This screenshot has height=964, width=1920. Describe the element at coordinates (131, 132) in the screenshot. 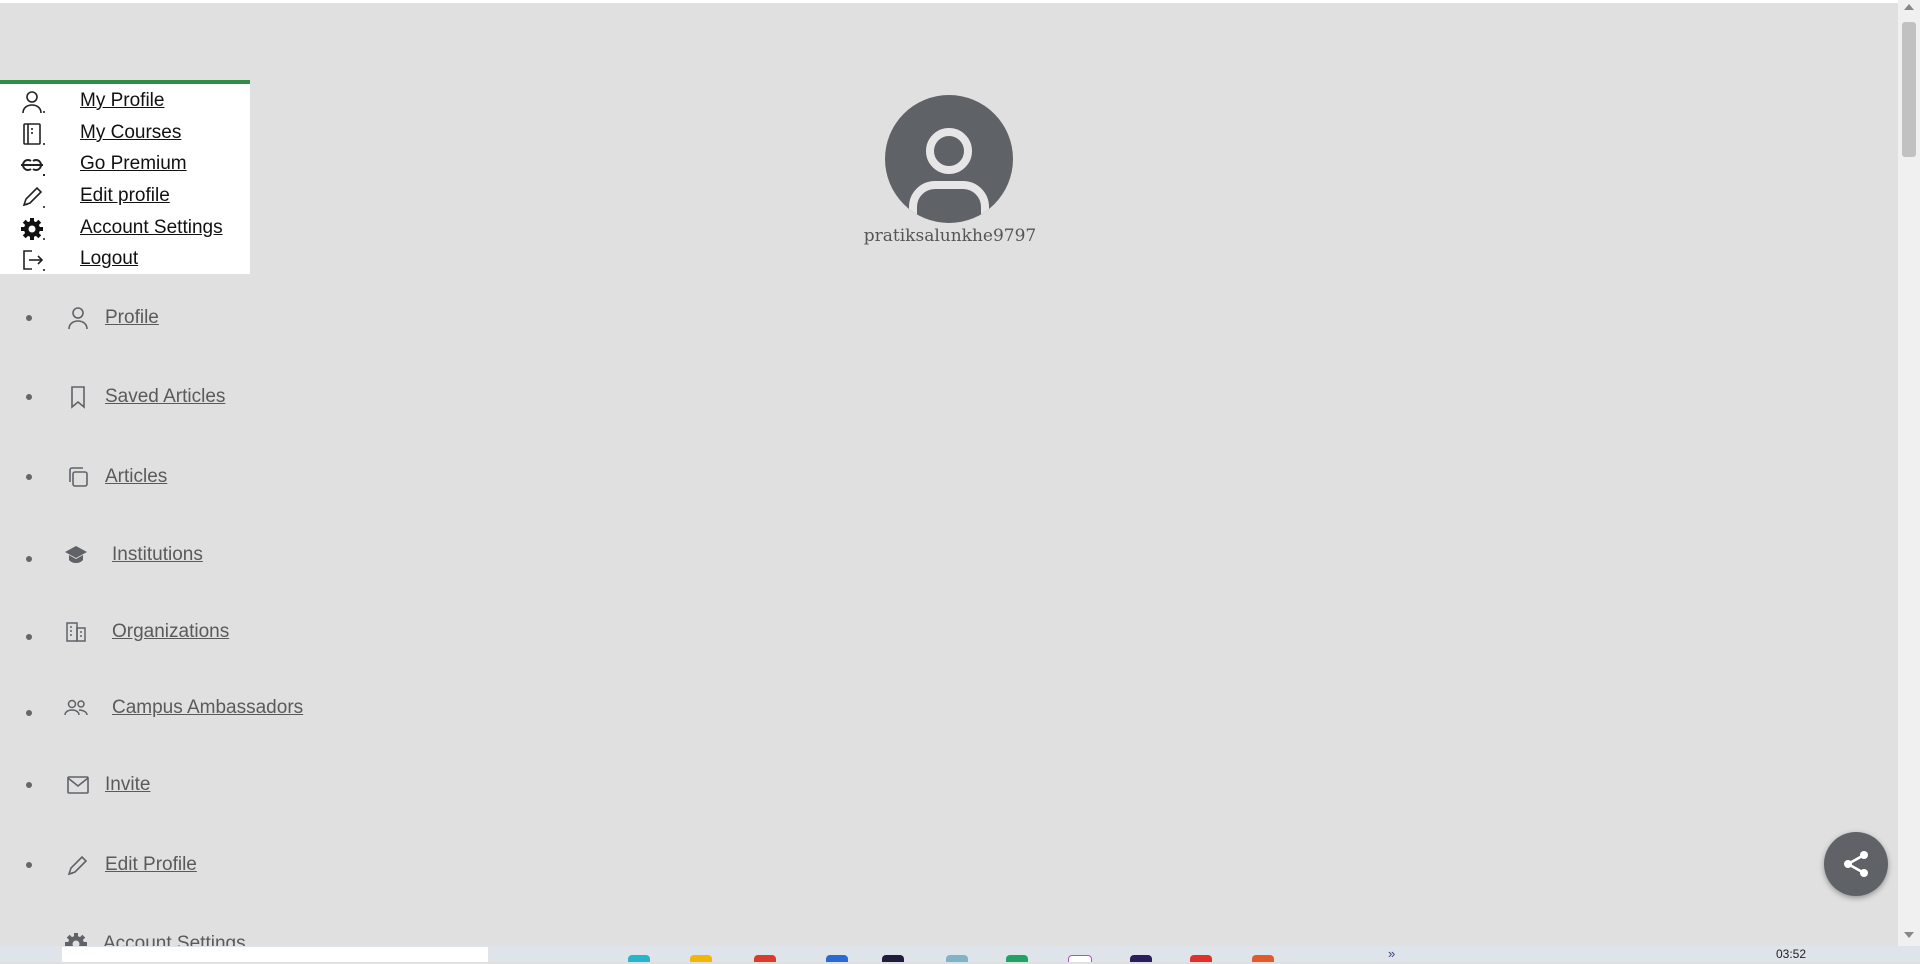

I see `menu-item-label: My Courses` at that location.